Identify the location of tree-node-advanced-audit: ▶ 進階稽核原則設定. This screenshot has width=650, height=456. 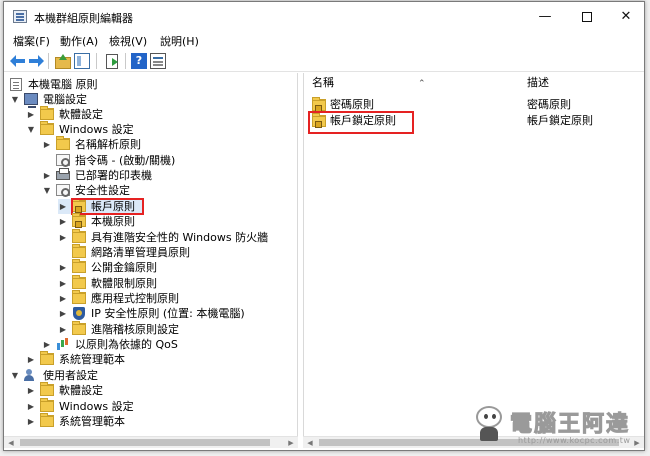
(173, 329).